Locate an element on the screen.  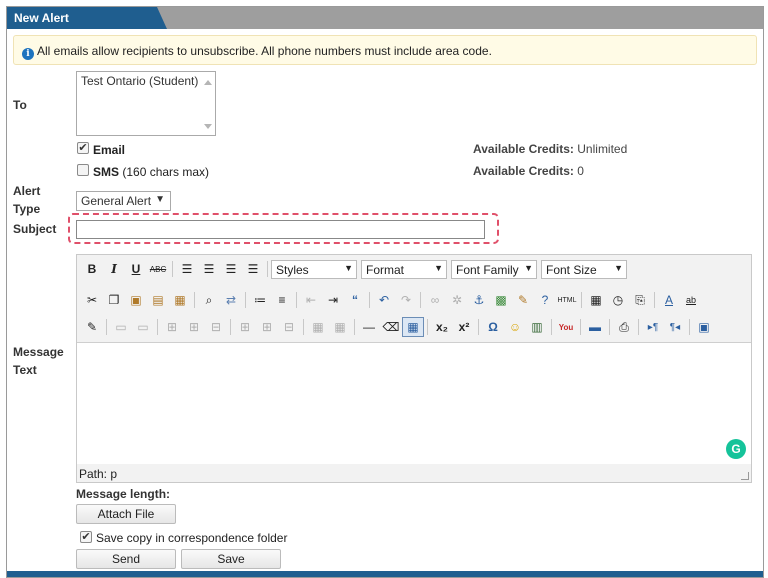
cleanup-icon: ✎ is located at coordinates (523, 300).